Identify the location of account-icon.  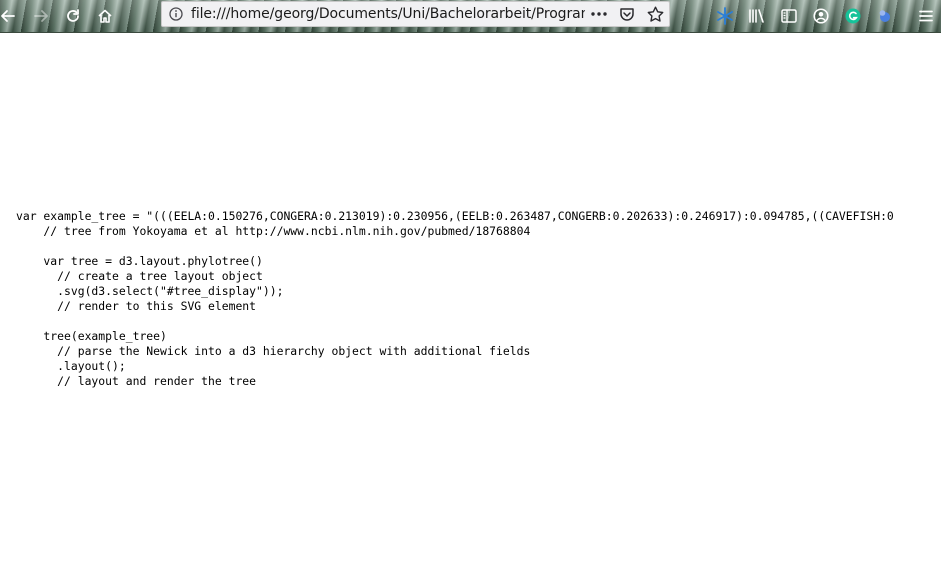
(821, 16).